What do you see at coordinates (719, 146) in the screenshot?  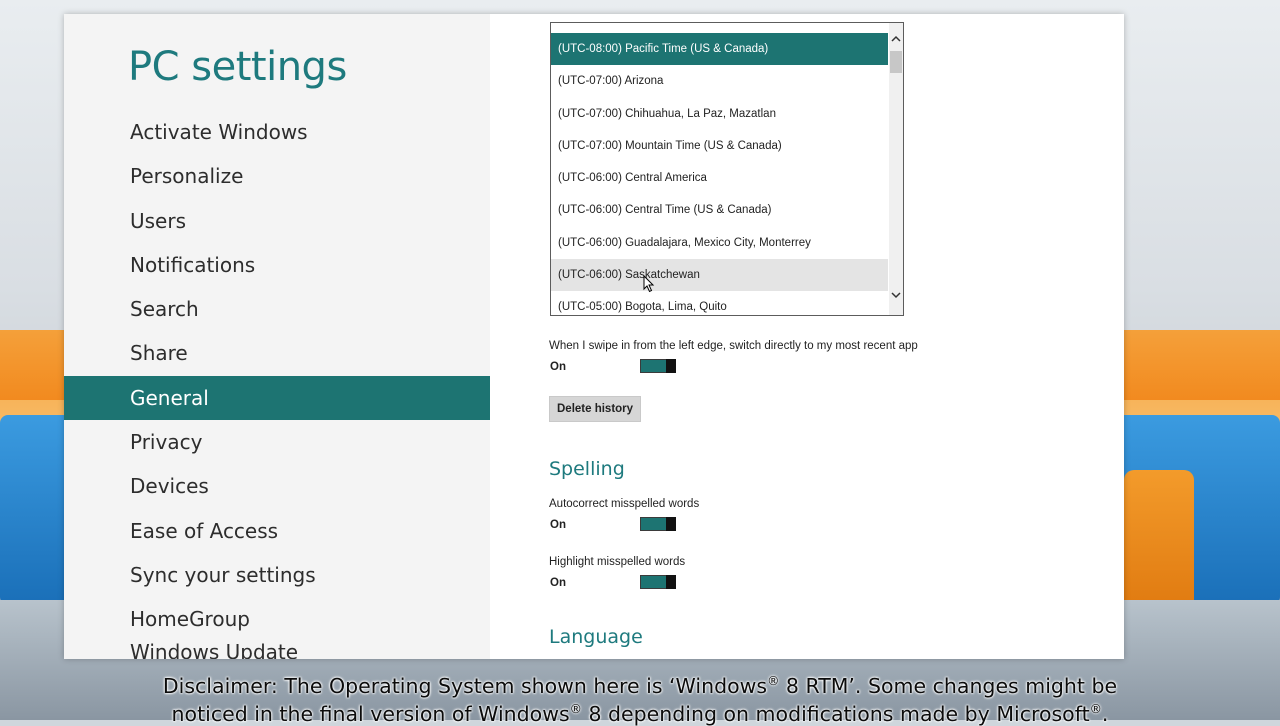 I see `timezone-option: (UTC-07:00) Mountain Time (US & Canada)` at bounding box center [719, 146].